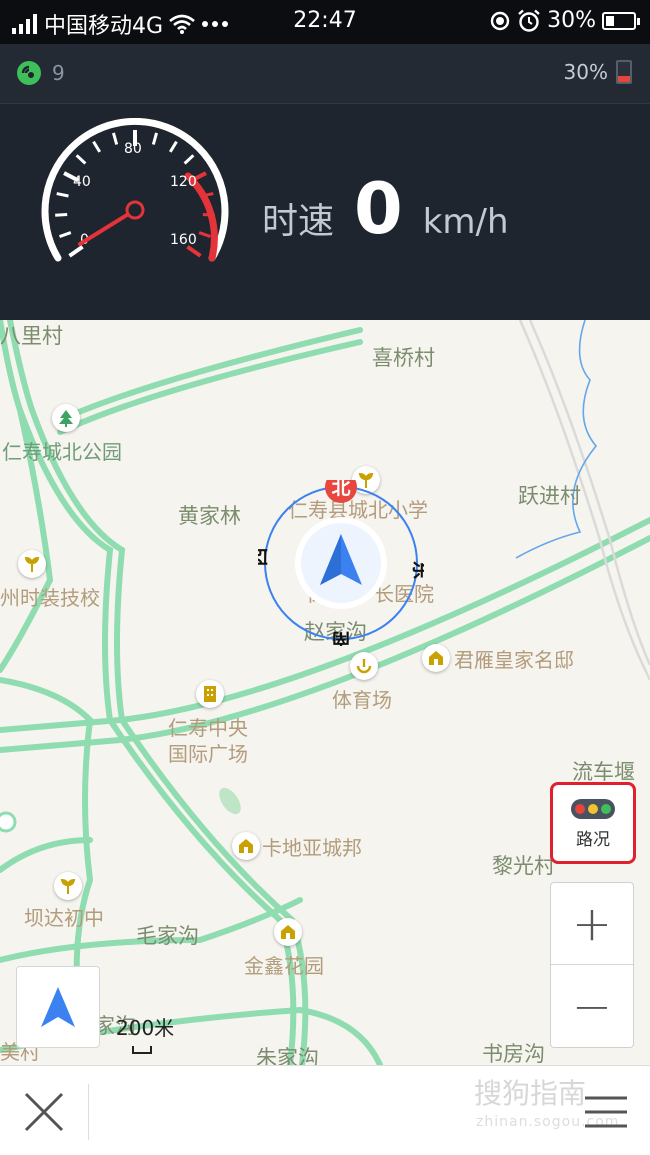  What do you see at coordinates (325, 1110) in the screenshot?
I see `bottom-bar: 搜狗指南 zhinan.sogou.com` at bounding box center [325, 1110].